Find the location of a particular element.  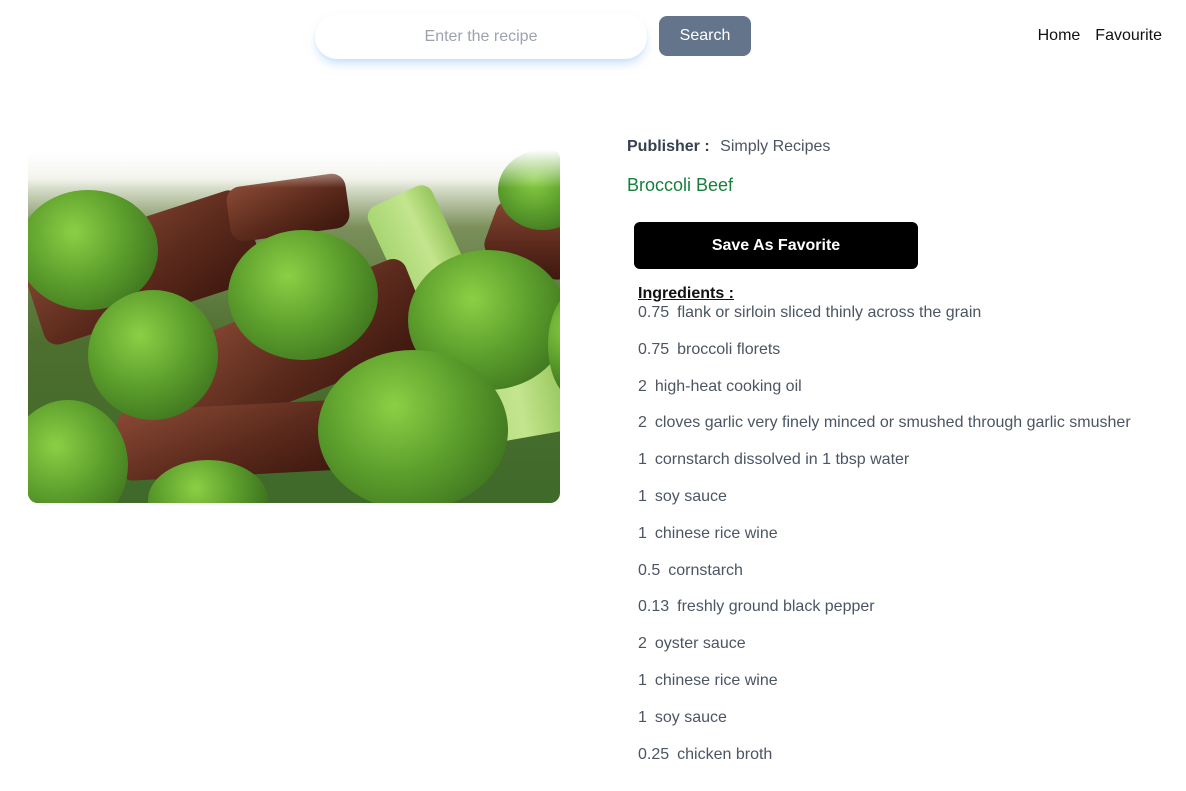

ingredient-text: cornstarch is located at coordinates (705, 570).